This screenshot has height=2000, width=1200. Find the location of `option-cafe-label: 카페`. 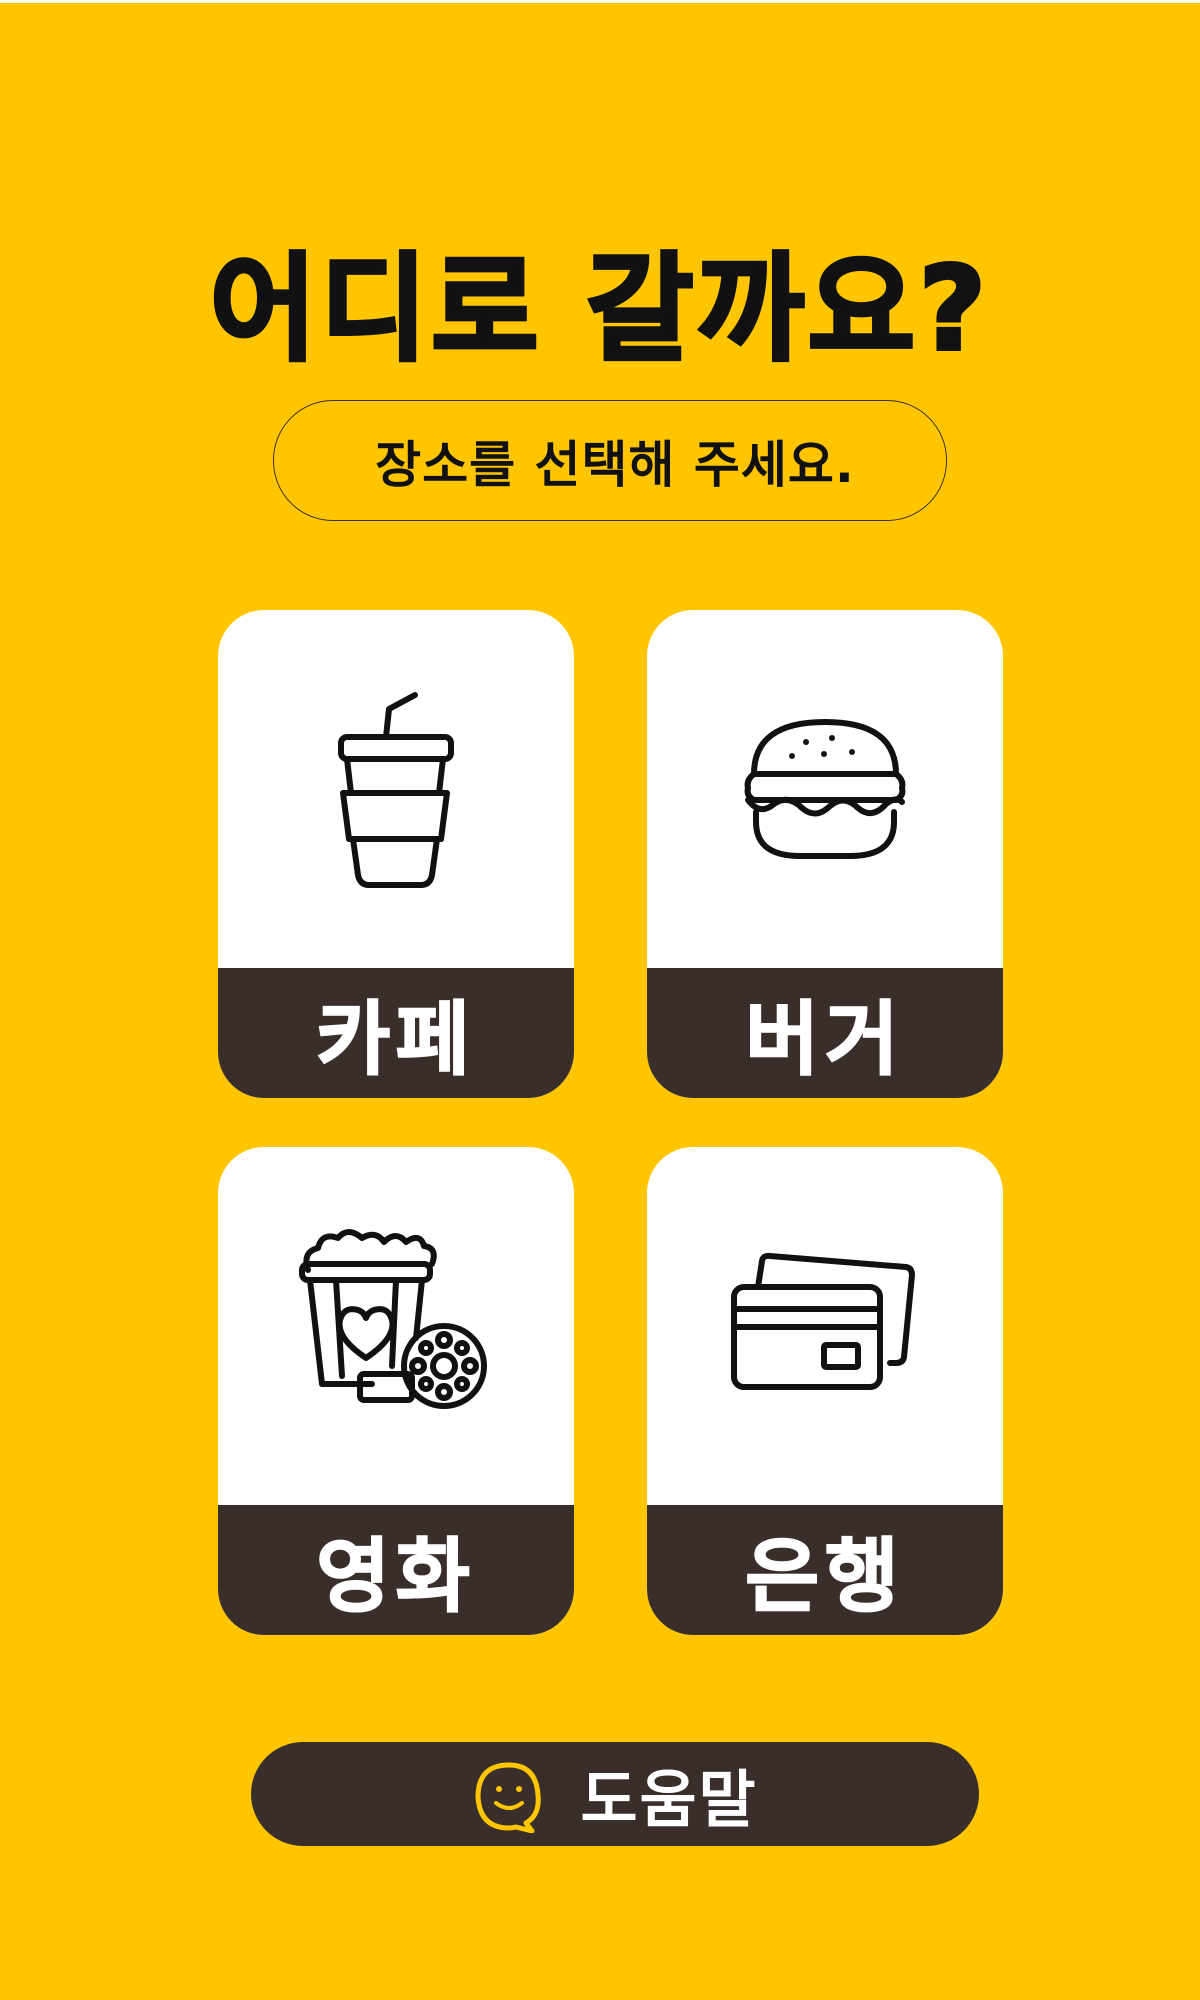

option-cafe-label: 카페 is located at coordinates (396, 1033).